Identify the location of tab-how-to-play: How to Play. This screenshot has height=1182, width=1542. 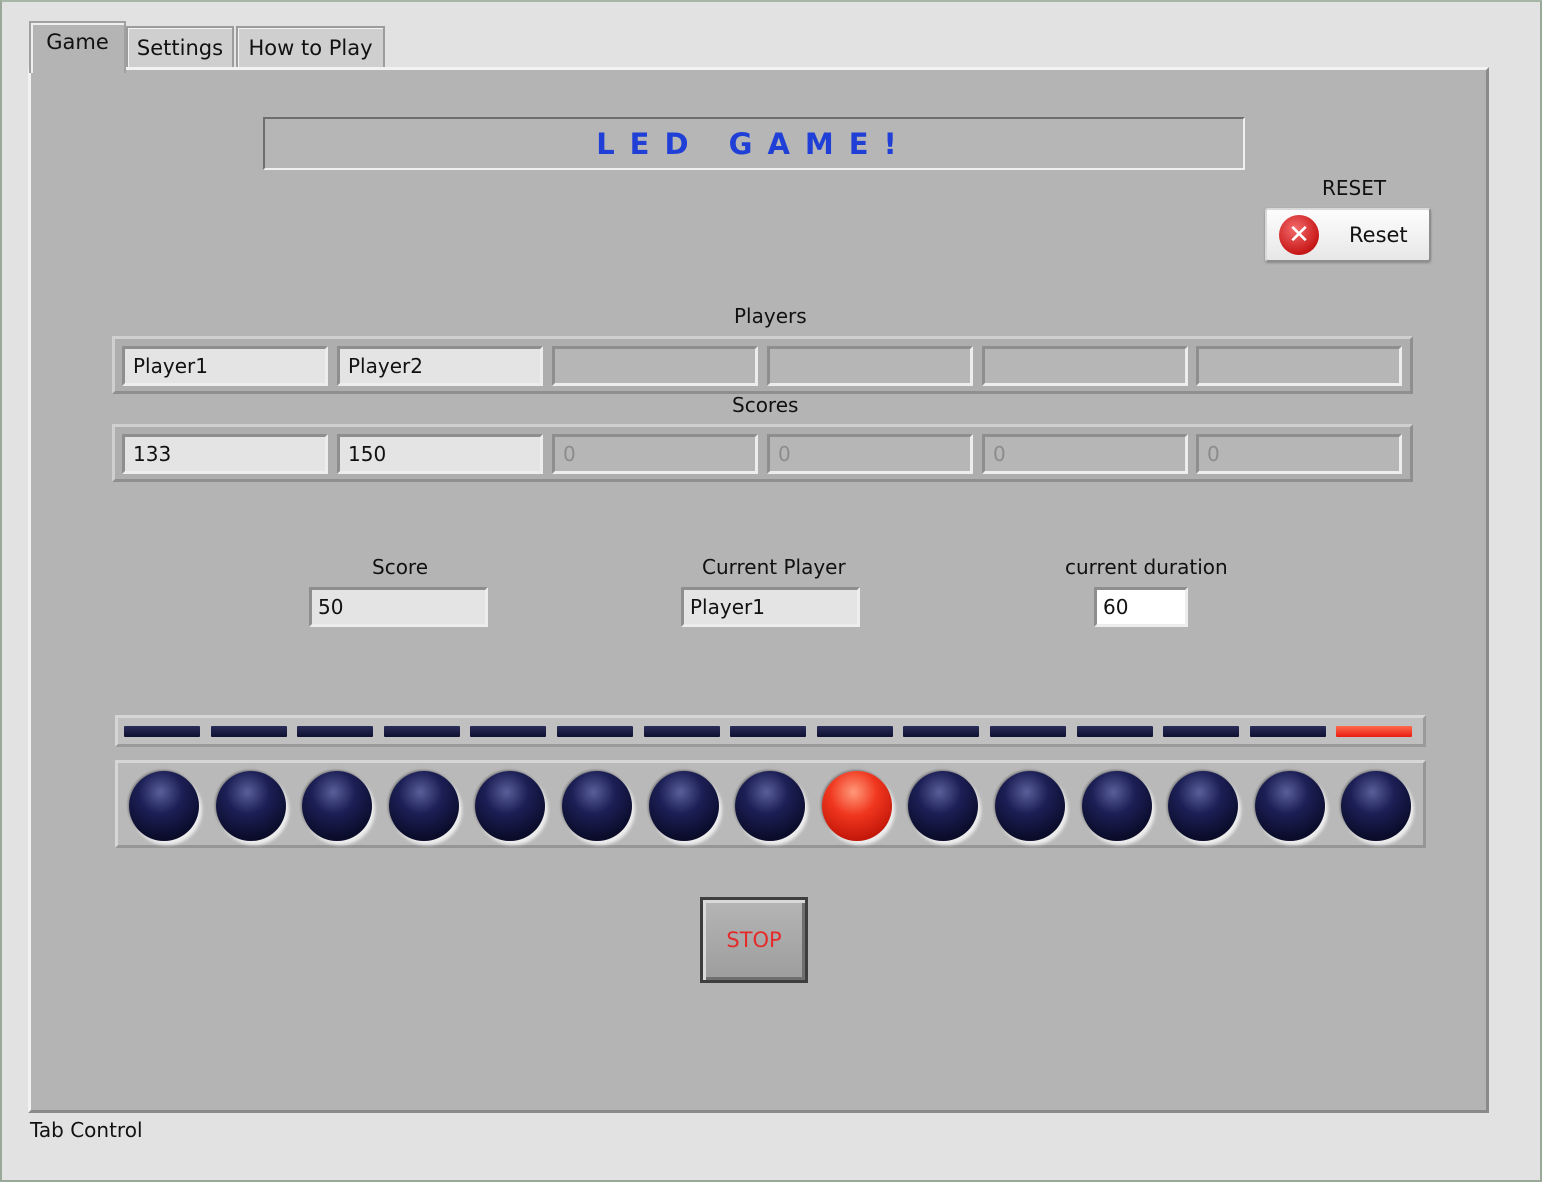
(310, 47).